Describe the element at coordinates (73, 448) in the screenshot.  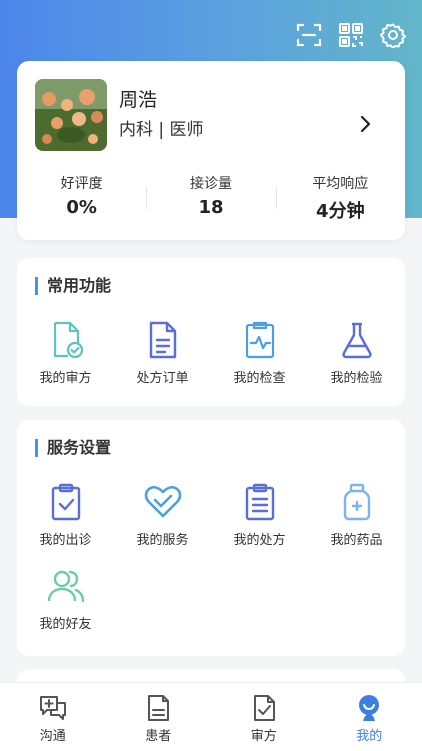
I see `section-title: 服务设置` at that location.